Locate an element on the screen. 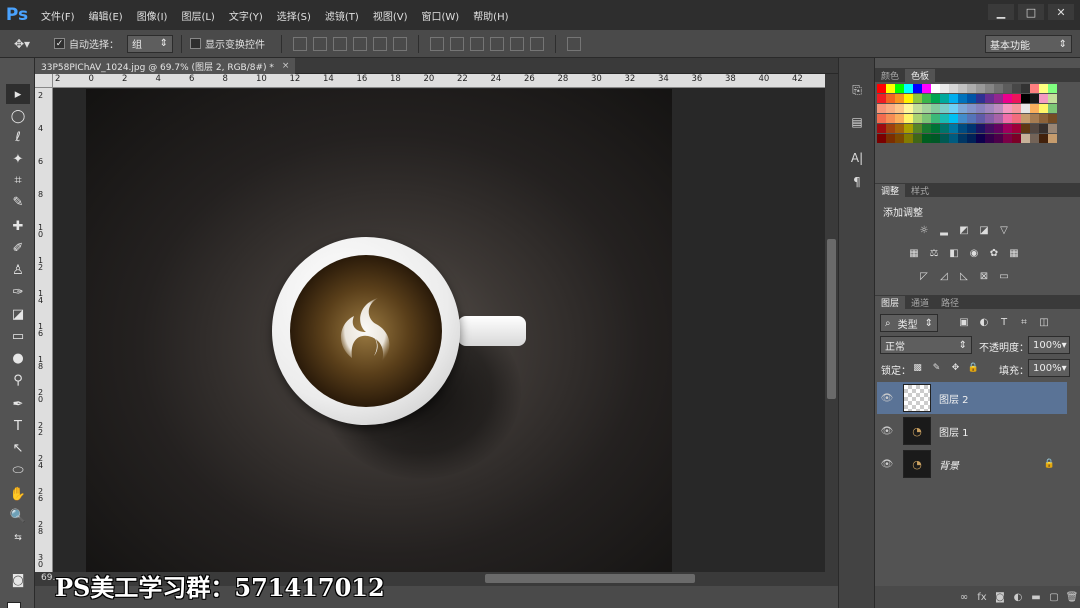 Image resolution: width=1080 pixels, height=608 pixels. eraser-tool-icon: ◪ is located at coordinates (18, 314).